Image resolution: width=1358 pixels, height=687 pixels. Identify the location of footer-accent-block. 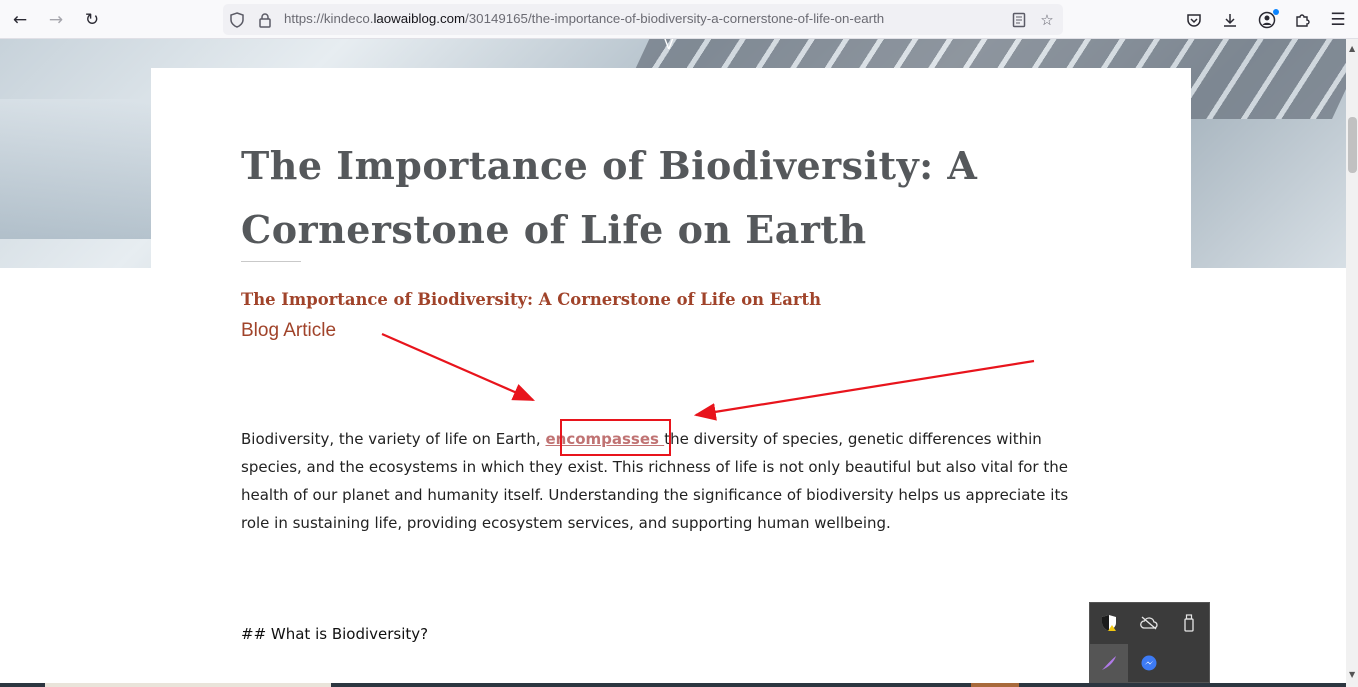
(995, 685).